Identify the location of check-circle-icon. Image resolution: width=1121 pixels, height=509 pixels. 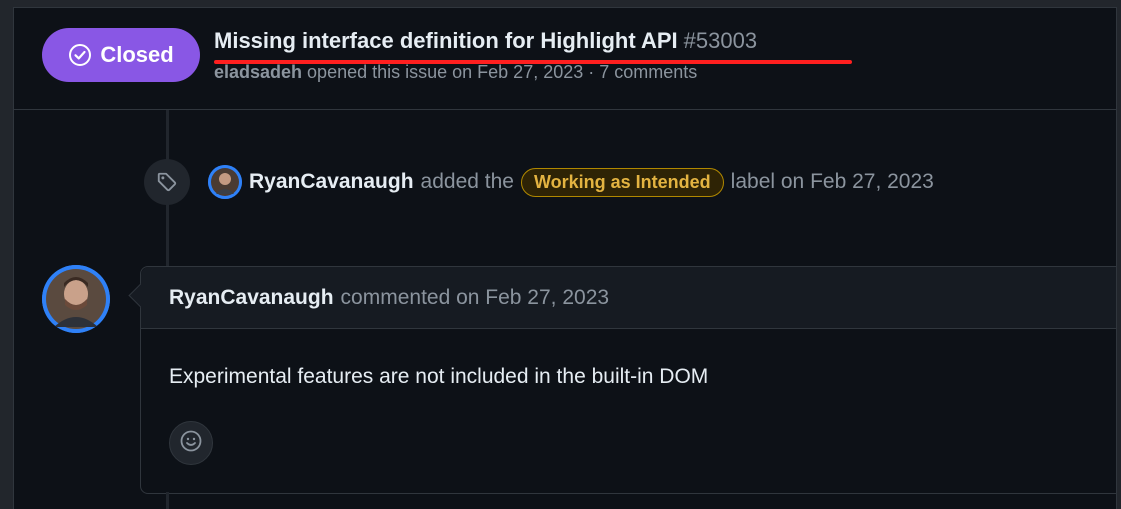
(80, 55).